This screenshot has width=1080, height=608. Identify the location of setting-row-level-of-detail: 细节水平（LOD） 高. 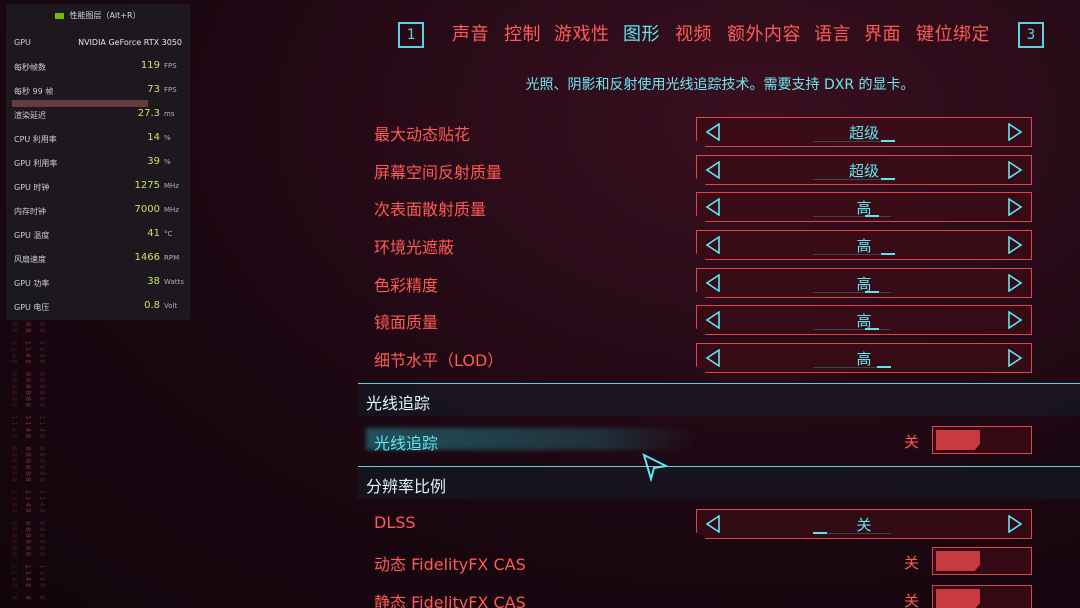
(720, 358).